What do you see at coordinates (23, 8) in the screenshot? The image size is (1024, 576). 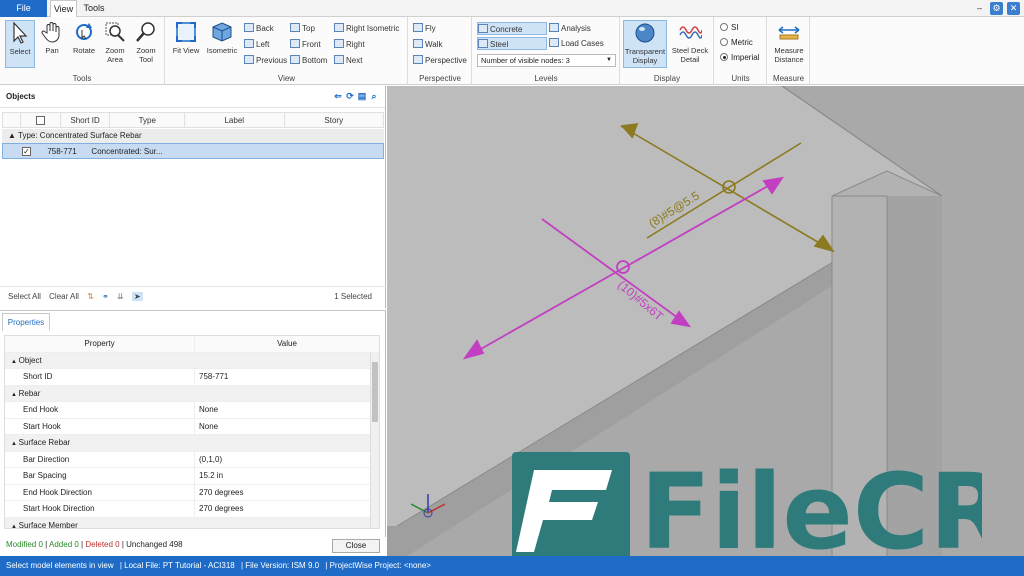 I see `tab-file: File` at bounding box center [23, 8].